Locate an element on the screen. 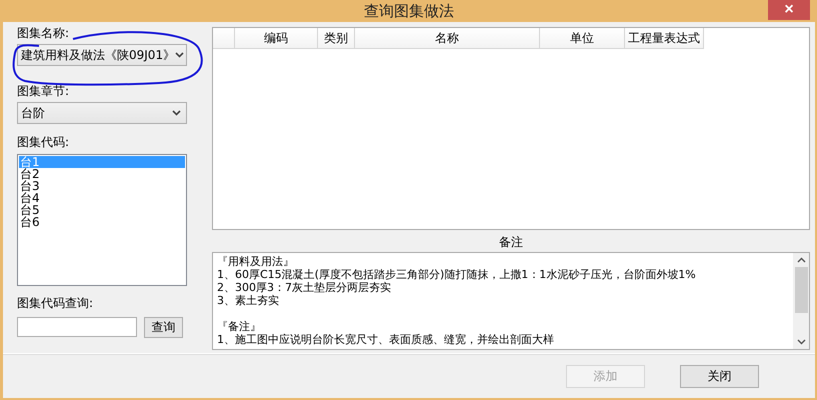  code-list-item: 台4 is located at coordinates (102, 198).